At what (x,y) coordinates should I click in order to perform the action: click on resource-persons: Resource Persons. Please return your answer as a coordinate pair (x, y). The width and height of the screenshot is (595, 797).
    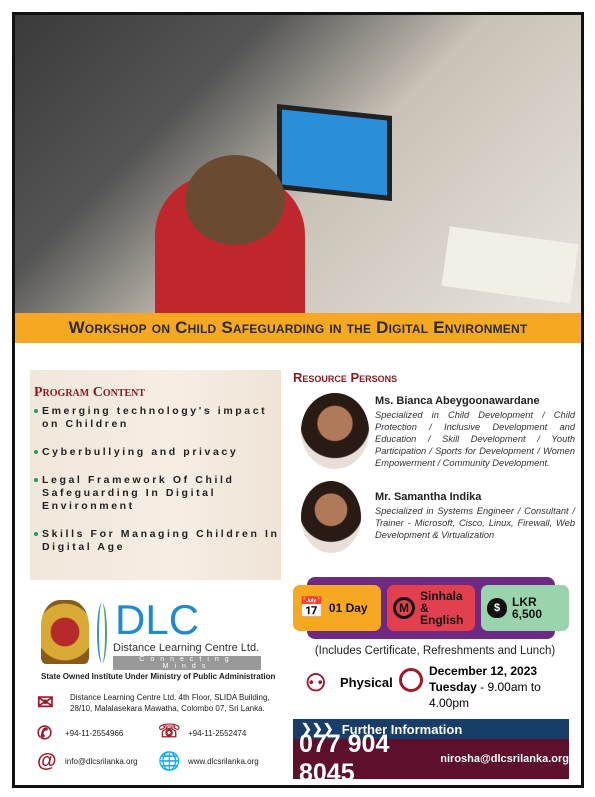
    Looking at the image, I should click on (435, 377).